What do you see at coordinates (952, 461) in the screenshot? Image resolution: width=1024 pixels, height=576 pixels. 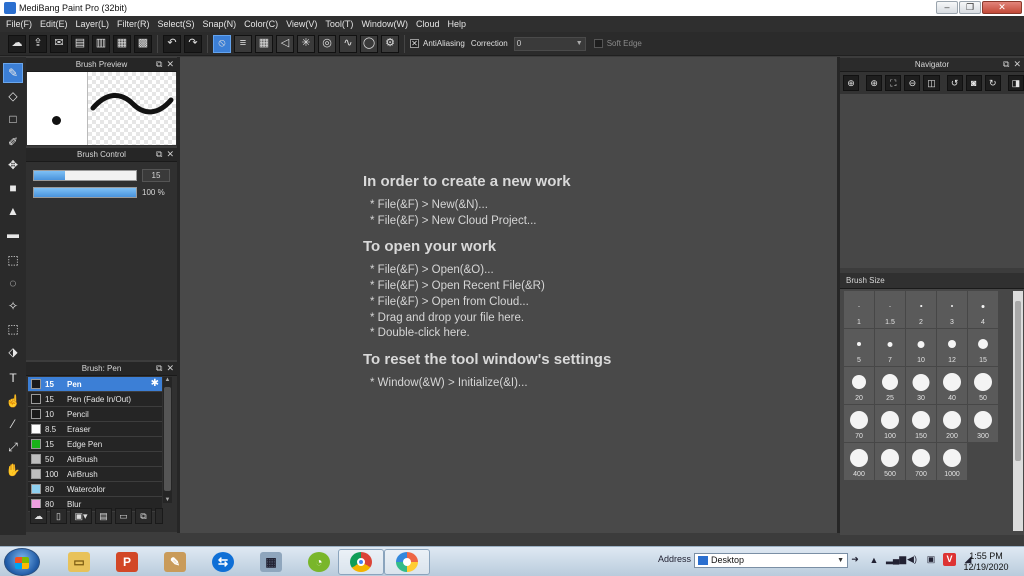 I see `brush-size-option: 1000` at bounding box center [952, 461].